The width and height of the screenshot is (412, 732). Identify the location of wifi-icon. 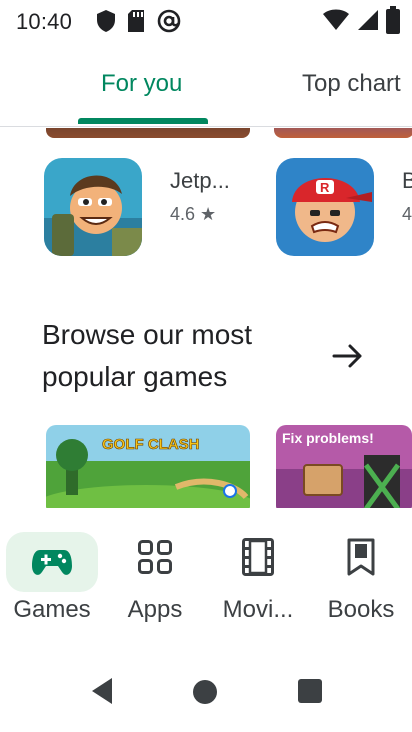
(336, 19).